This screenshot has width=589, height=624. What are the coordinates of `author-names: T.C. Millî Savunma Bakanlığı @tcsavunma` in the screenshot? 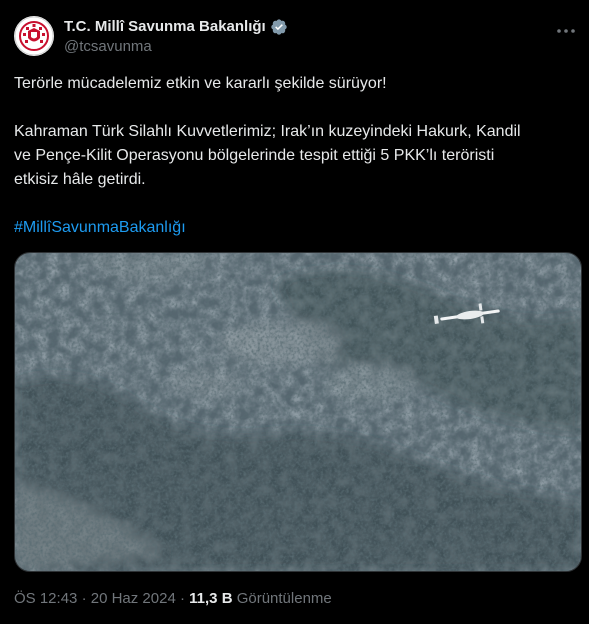 It's located at (176, 37).